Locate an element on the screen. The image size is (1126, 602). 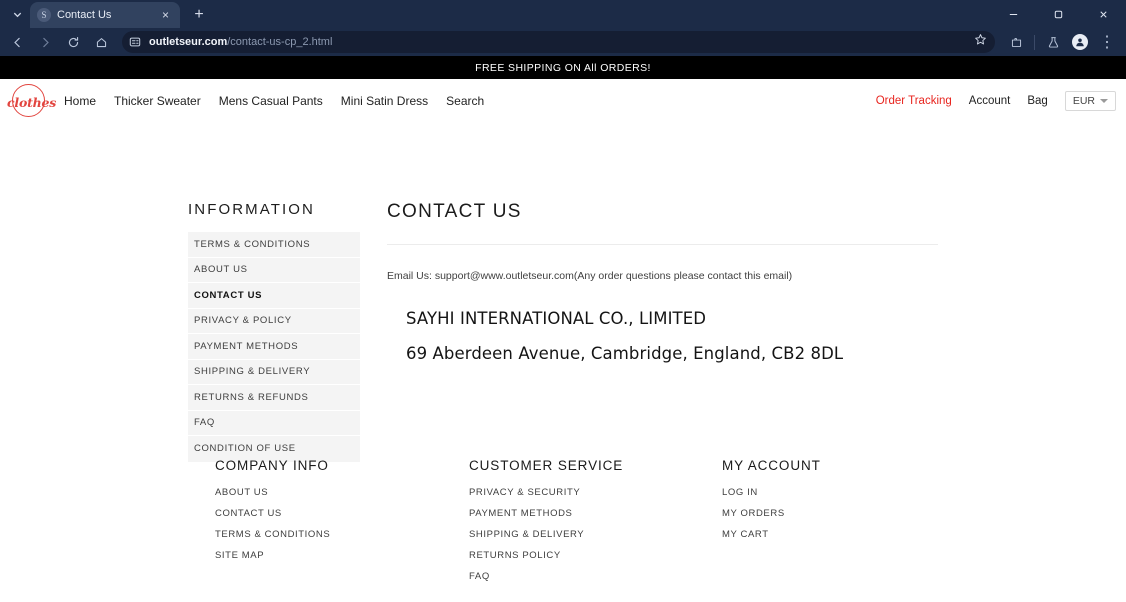
browser-toolbar: outletseur.com/contact-us-cp_2.html ⋮ is located at coordinates (563, 42).